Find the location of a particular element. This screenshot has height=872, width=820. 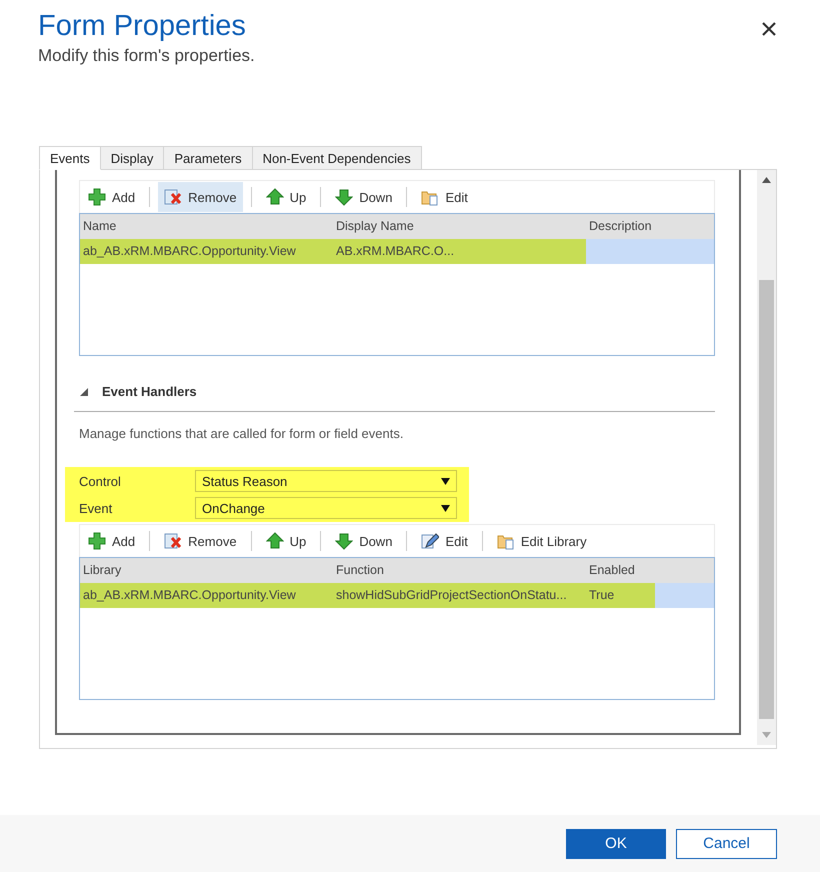

pencil-document-icon is located at coordinates (430, 541).